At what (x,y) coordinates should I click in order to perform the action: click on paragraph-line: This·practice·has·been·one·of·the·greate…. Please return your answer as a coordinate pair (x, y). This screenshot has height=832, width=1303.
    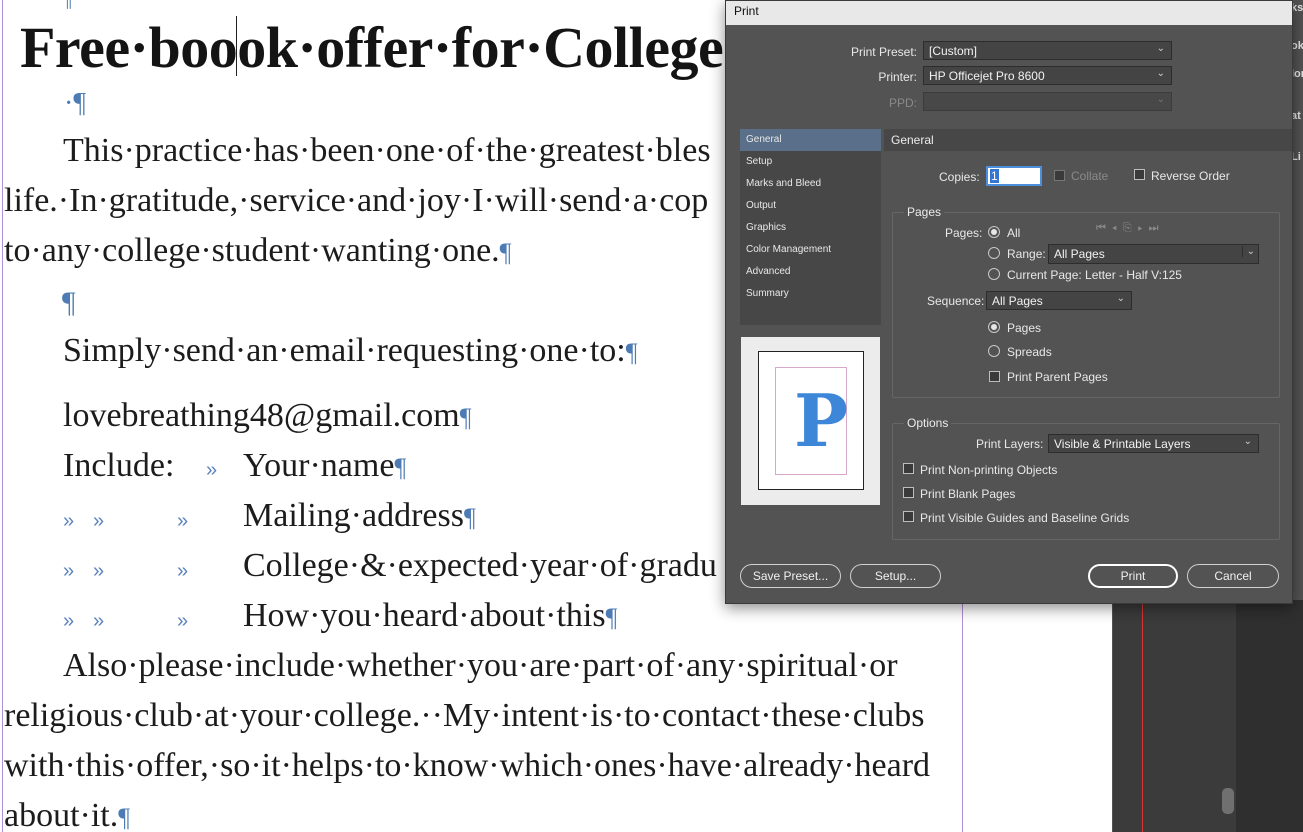
    Looking at the image, I should click on (387, 151).